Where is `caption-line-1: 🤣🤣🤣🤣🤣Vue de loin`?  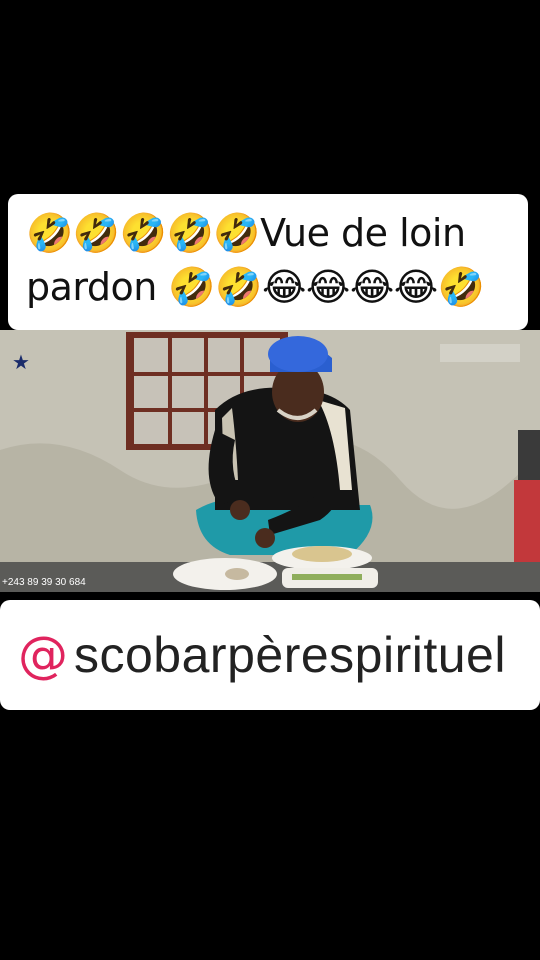 caption-line-1: 🤣🤣🤣🤣🤣Vue de loin is located at coordinates (246, 233).